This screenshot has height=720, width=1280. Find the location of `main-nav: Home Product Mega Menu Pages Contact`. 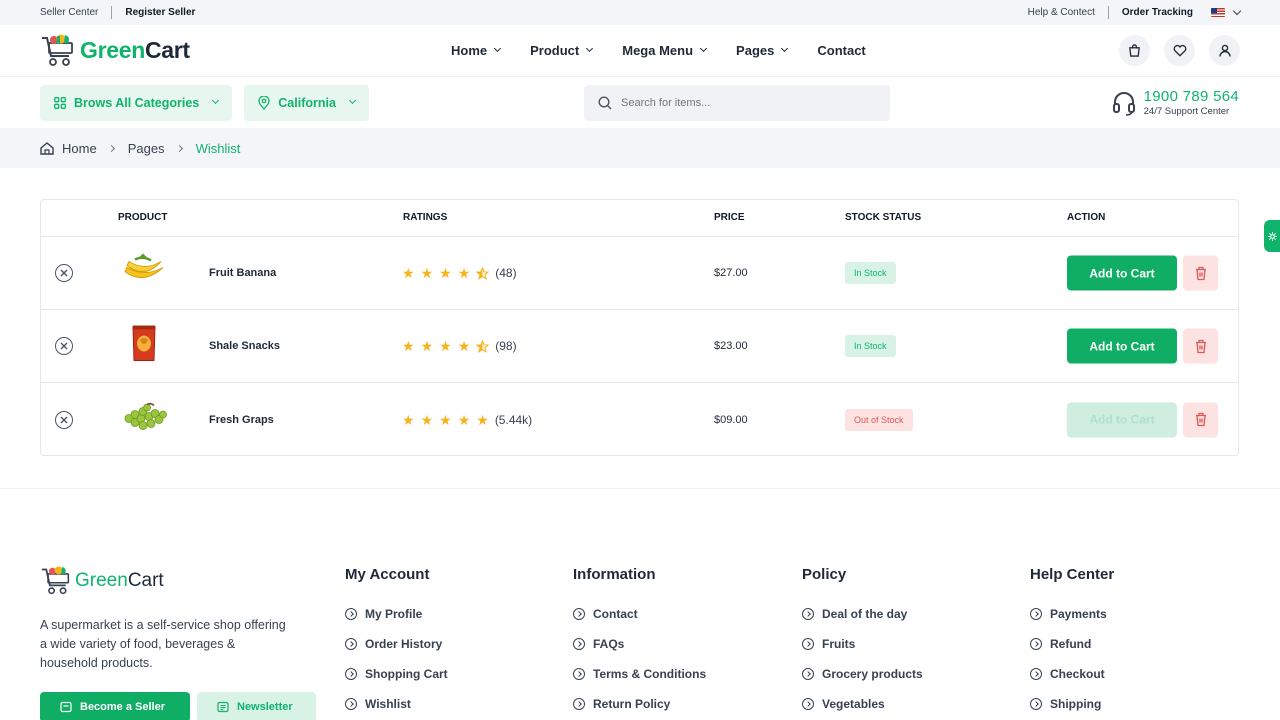

main-nav: Home Product Mega Menu Pages Contact is located at coordinates (673, 50).